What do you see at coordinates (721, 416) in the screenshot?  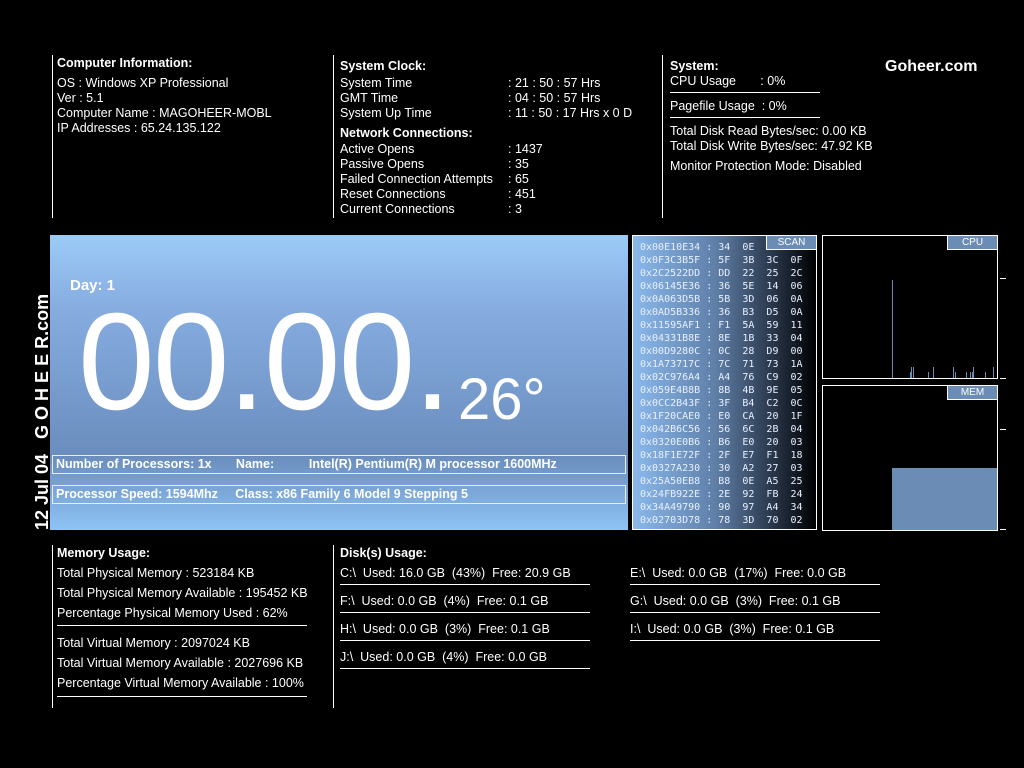 I see `scan-row: 0x1F20CAE0 : E0 CA 20 1F` at bounding box center [721, 416].